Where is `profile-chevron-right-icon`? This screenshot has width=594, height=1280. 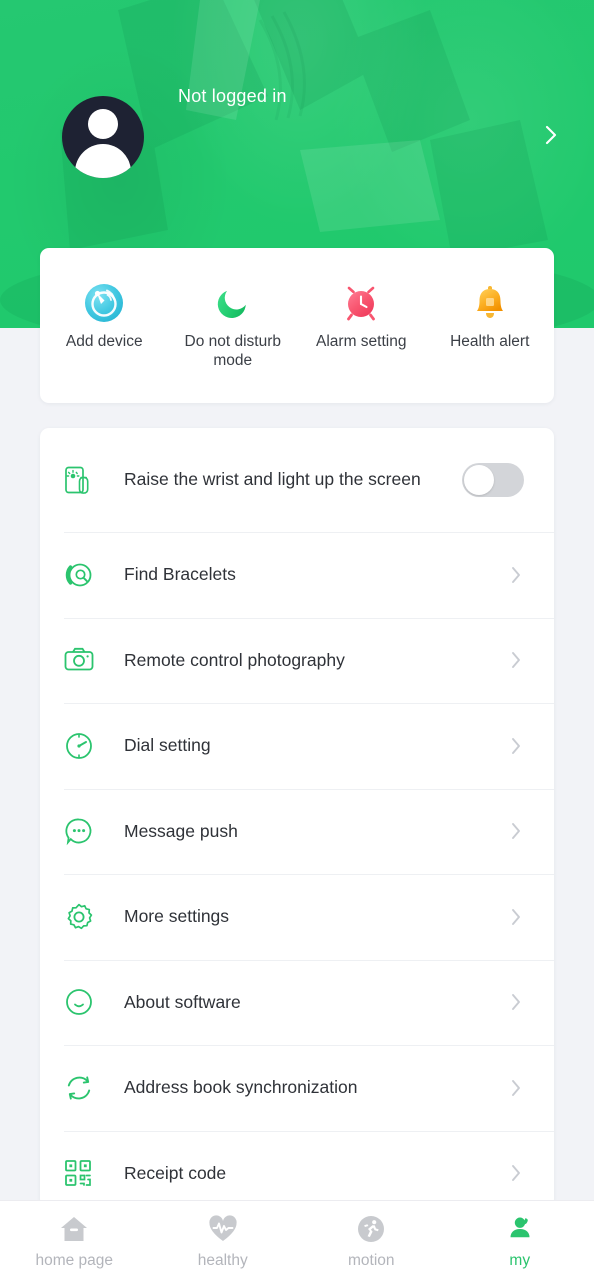 profile-chevron-right-icon is located at coordinates (551, 135).